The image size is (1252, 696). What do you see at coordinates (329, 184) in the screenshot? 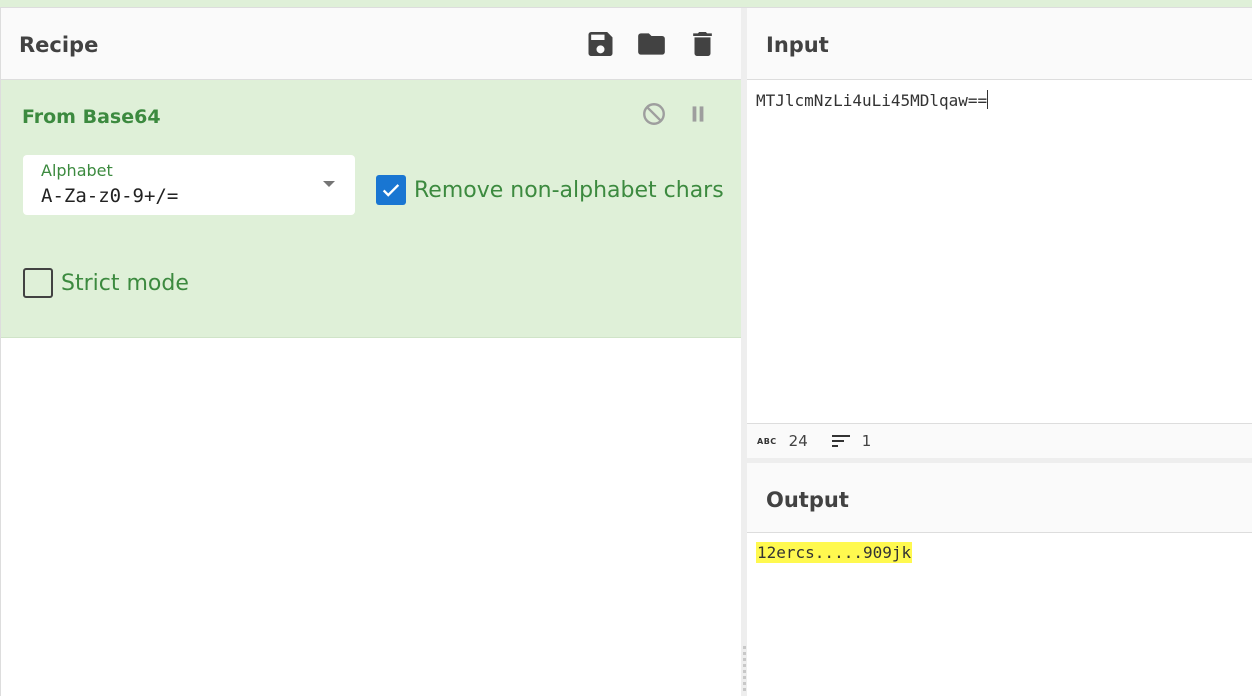
I see `chevron-down-icon` at bounding box center [329, 184].